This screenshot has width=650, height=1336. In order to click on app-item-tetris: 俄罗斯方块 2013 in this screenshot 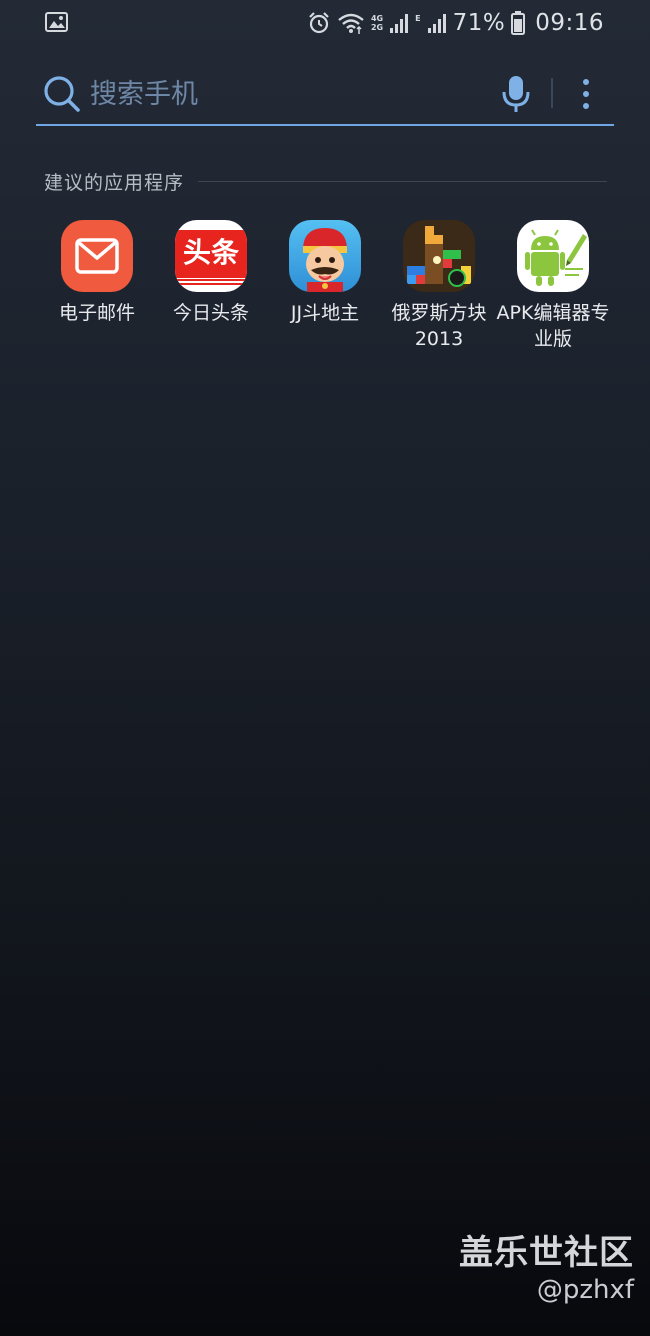, I will do `click(439, 285)`.